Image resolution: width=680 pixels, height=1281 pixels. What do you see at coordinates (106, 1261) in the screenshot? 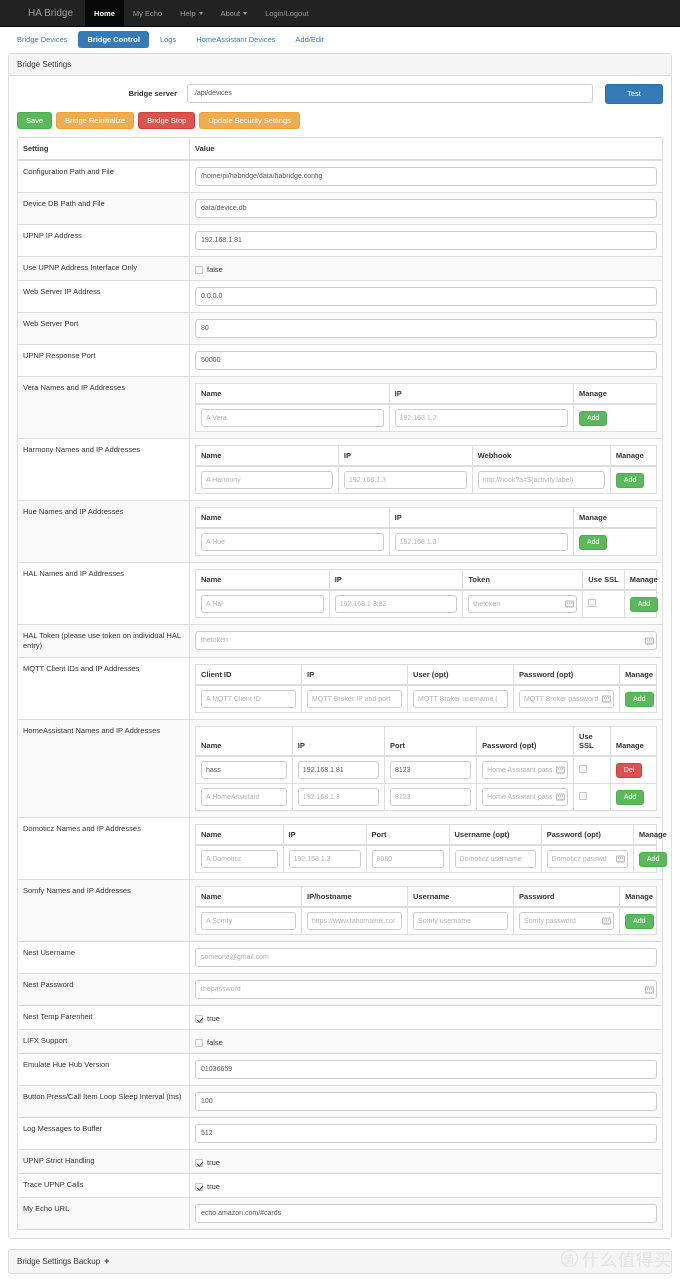
I see `plus-icon: +` at bounding box center [106, 1261].